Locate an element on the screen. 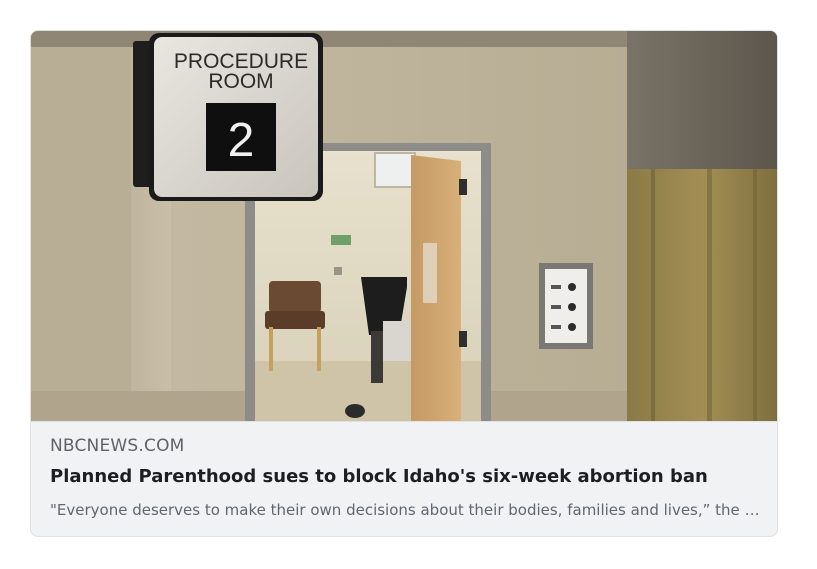 The image size is (817, 569). sign-number: 2 is located at coordinates (241, 140).